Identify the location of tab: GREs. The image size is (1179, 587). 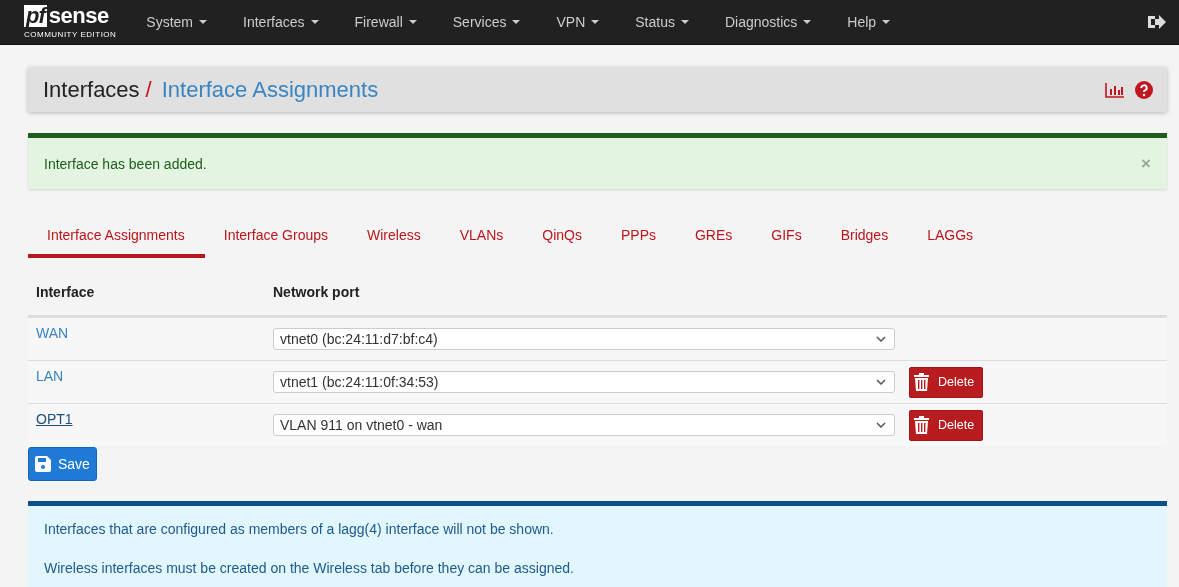
(714, 236).